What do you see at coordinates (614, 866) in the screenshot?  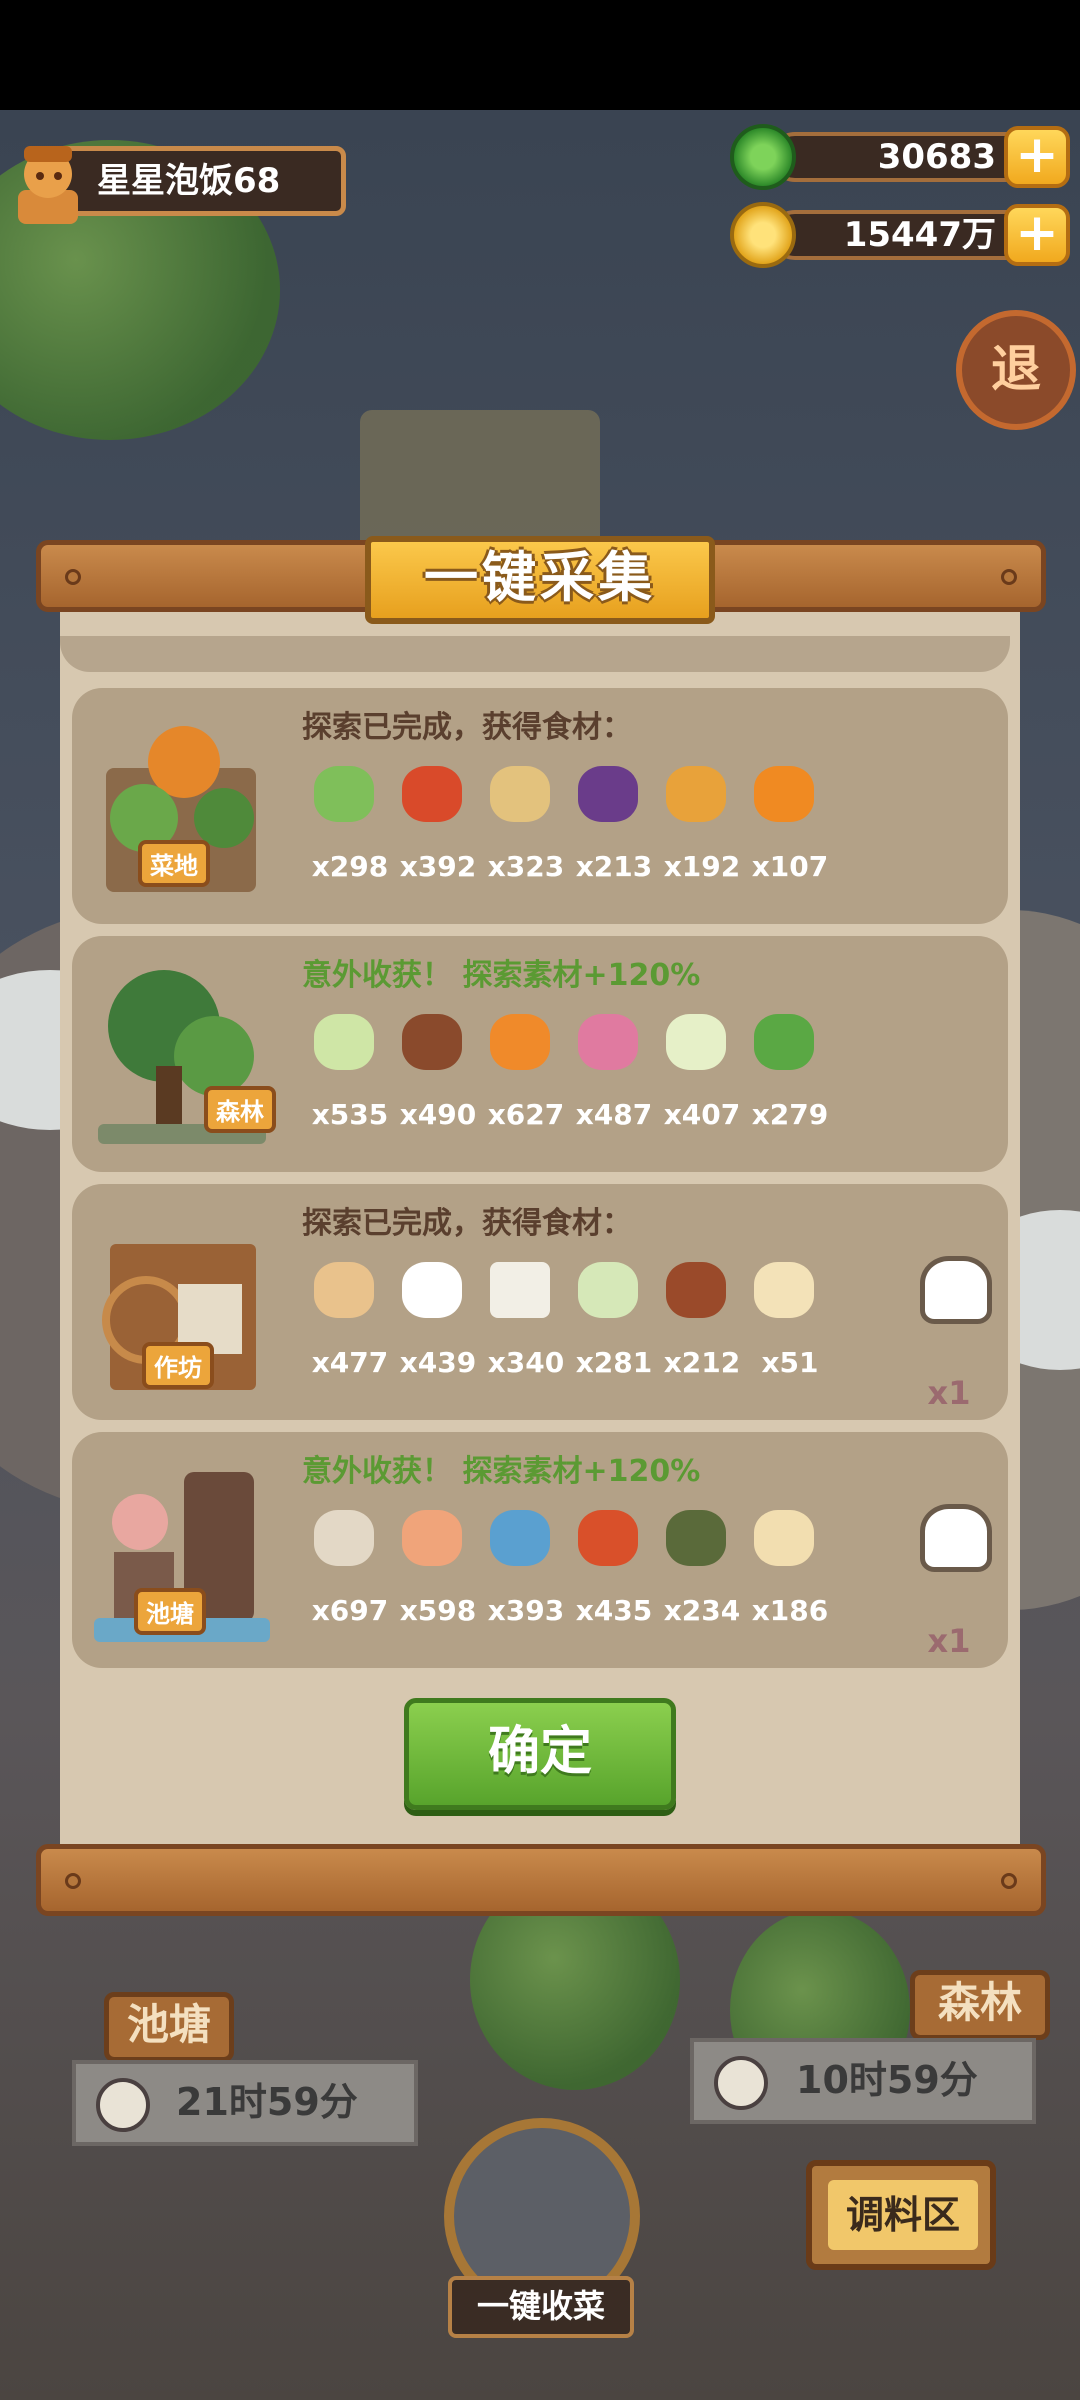 I see `item-quantity: x213` at bounding box center [614, 866].